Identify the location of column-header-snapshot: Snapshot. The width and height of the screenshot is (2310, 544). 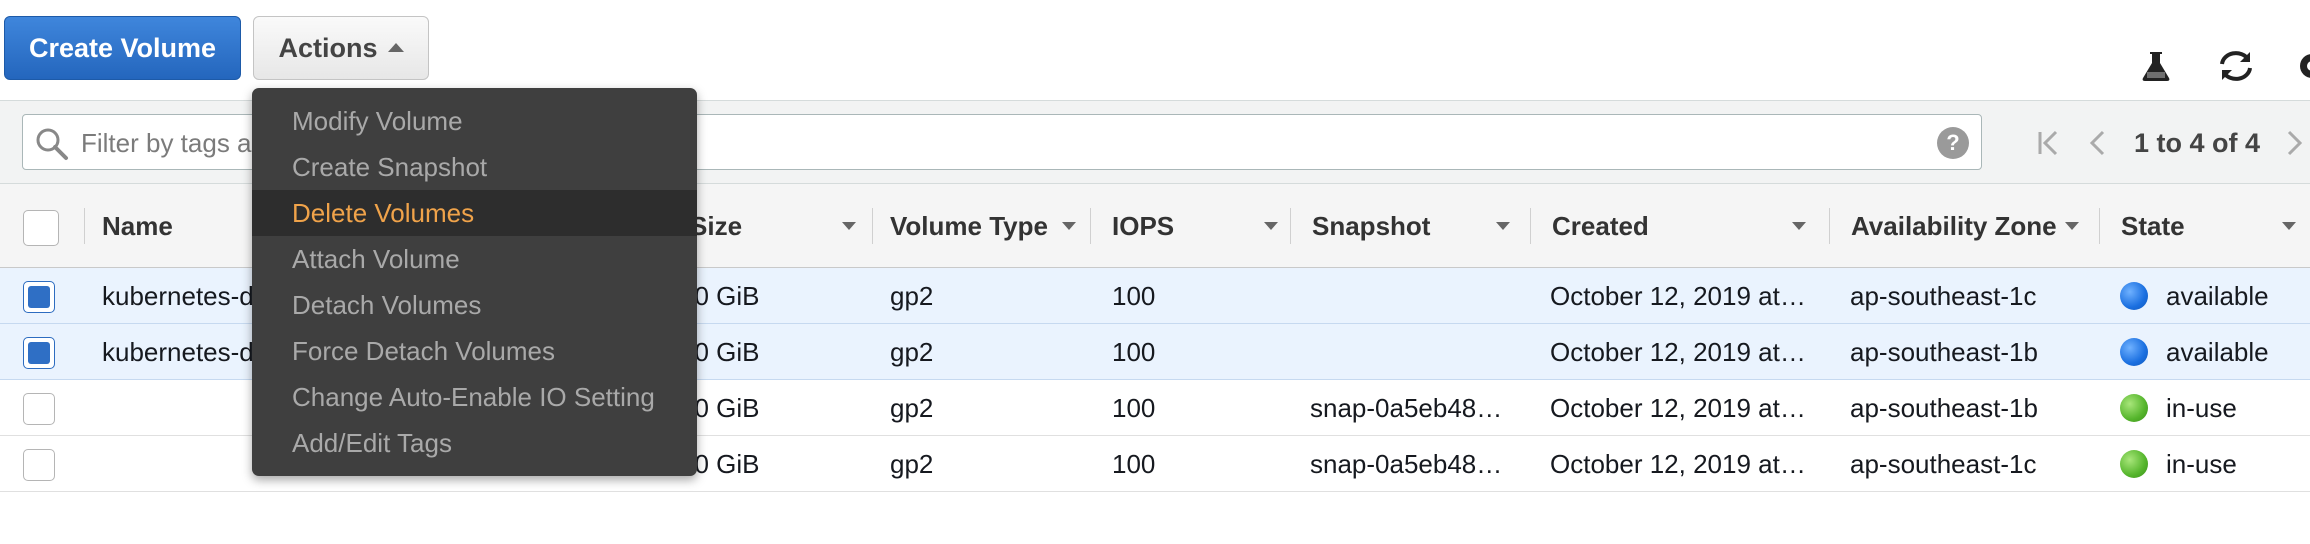
(1407, 226).